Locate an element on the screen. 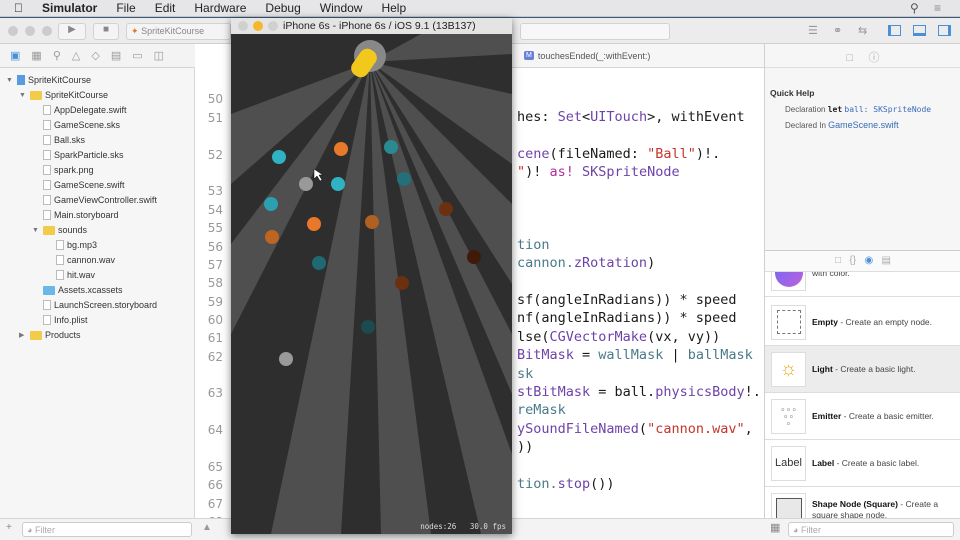 Image resolution: width=960 pixels, height=540 pixels. navigator-item: GameScene.sks is located at coordinates (76, 125).